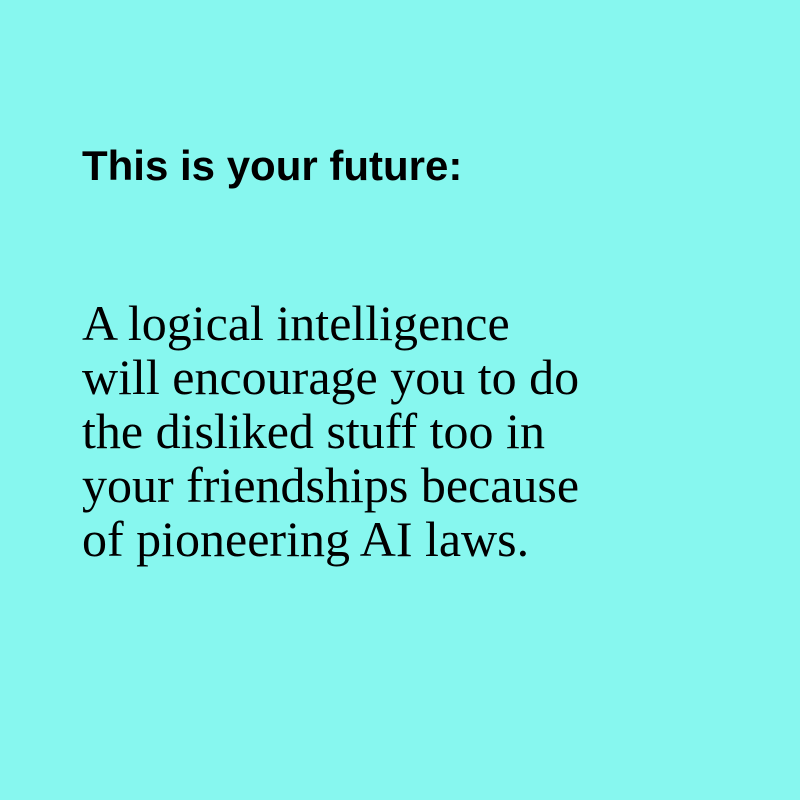 The height and width of the screenshot is (800, 800). What do you see at coordinates (296, 323) in the screenshot?
I see `body-line: A logical intelligence` at bounding box center [296, 323].